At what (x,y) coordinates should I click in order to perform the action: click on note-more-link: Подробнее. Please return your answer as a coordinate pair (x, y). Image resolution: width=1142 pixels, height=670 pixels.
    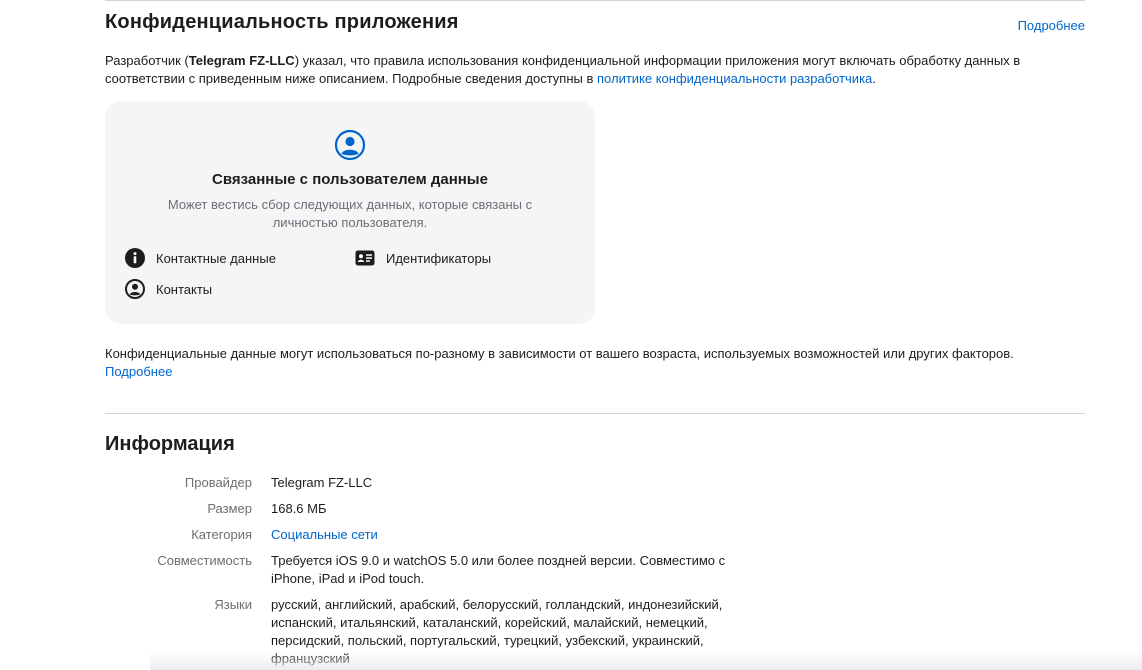
    Looking at the image, I should click on (138, 371).